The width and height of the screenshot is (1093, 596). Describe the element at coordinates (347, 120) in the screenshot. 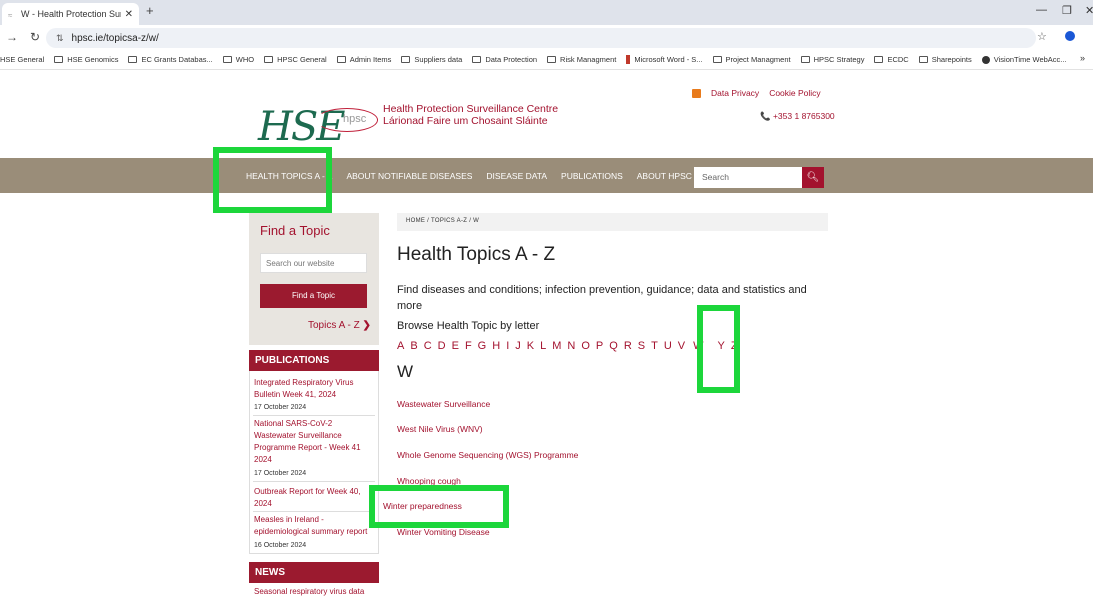

I see `hpsc-logo: hpsc` at that location.